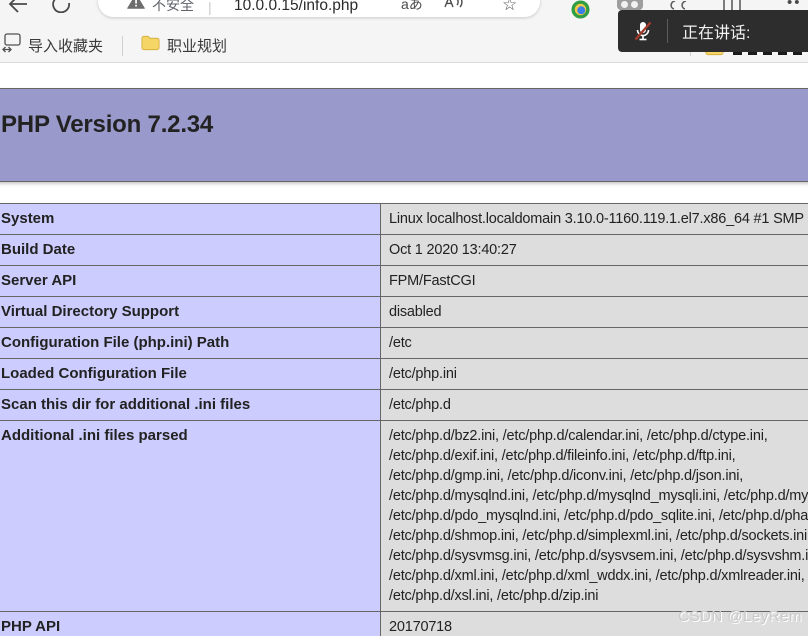  What do you see at coordinates (594, 374) in the screenshot?
I see `row-value: /etc/php.ini` at bounding box center [594, 374].